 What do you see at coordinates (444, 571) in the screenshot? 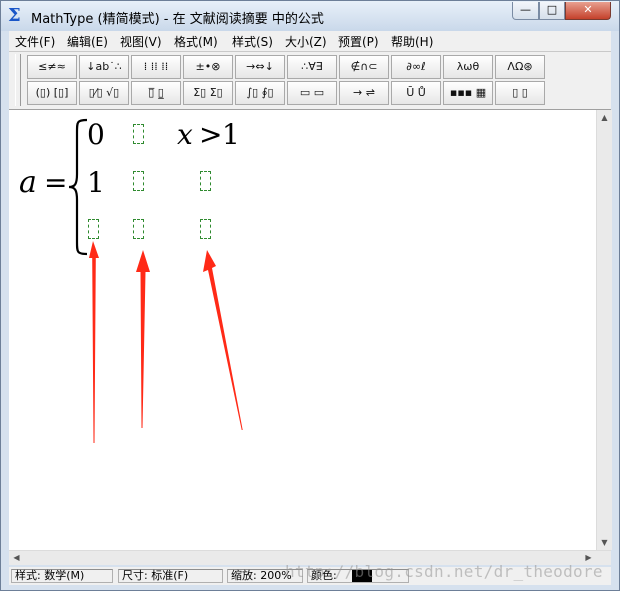
I see `watermark-text: http://blog.csdn.net/dr_theodore` at bounding box center [444, 571].